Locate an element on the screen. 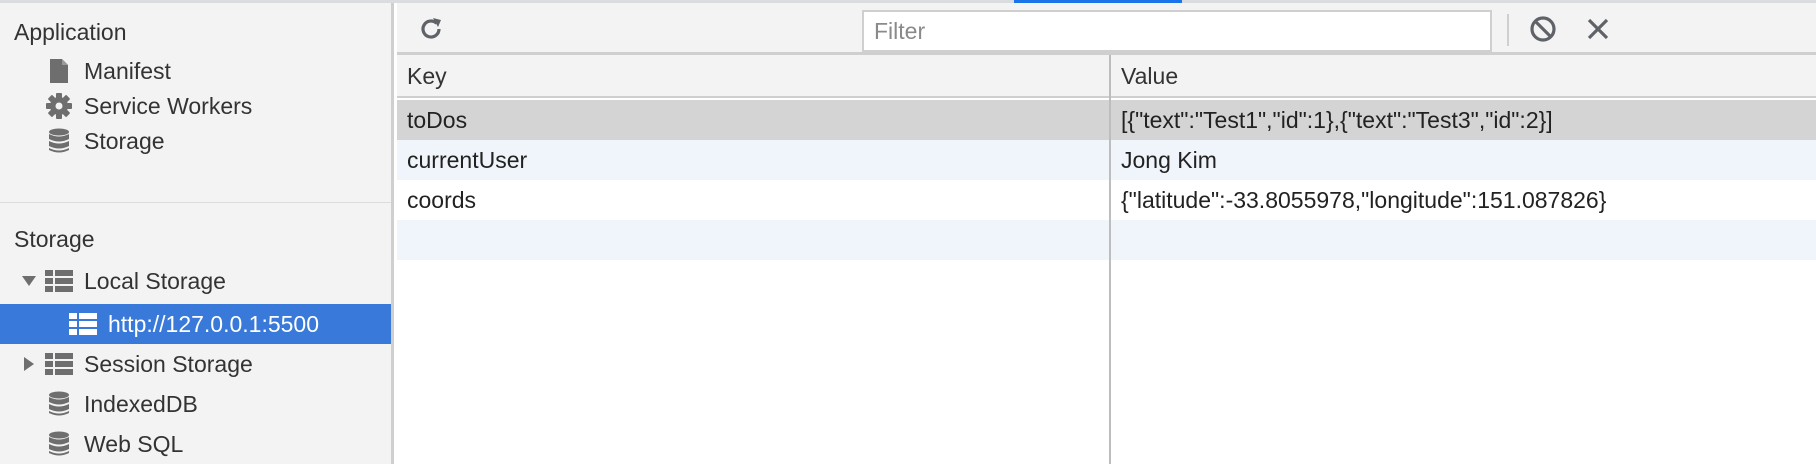 The image size is (1816, 464). sidebar-item-session-storage: Session Storage is located at coordinates (195, 364).